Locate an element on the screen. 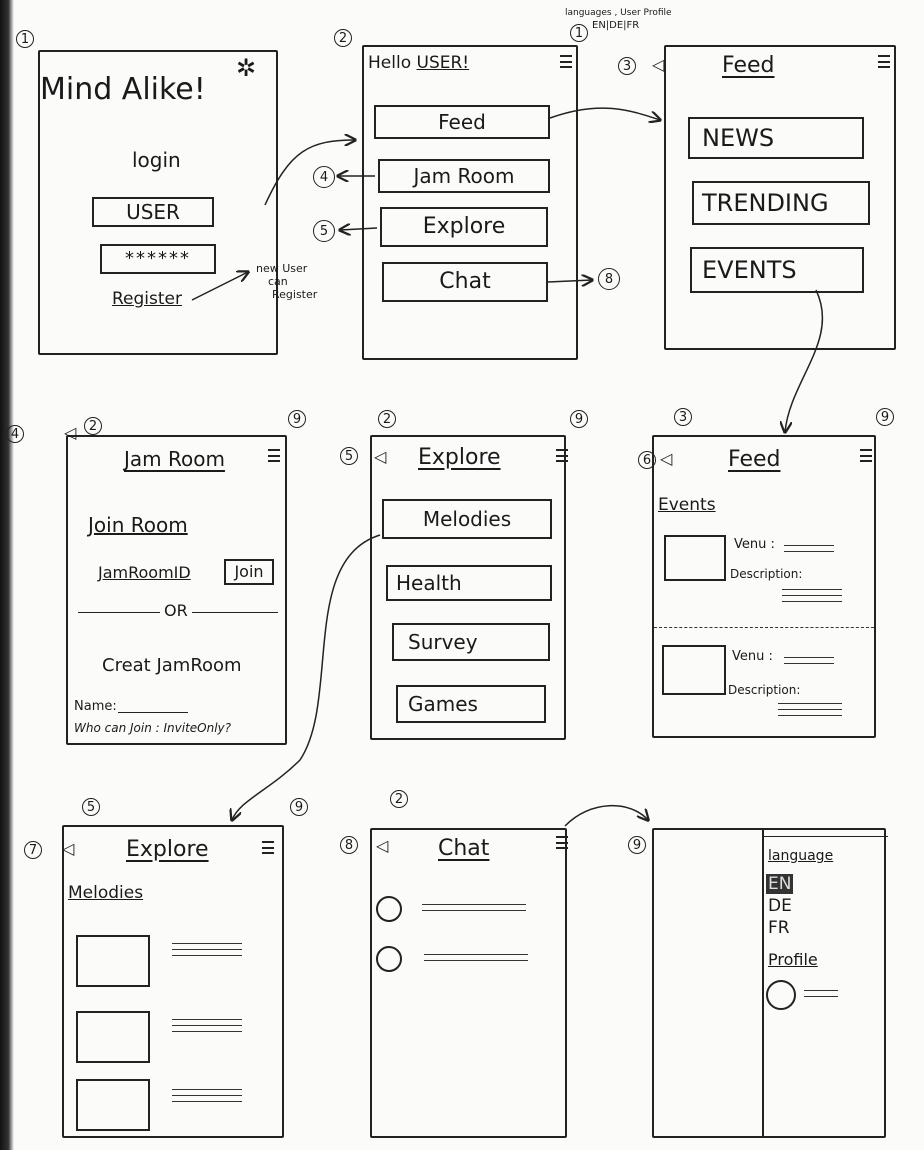 The image size is (924, 1150). screen-number: 2 is located at coordinates (343, 38).